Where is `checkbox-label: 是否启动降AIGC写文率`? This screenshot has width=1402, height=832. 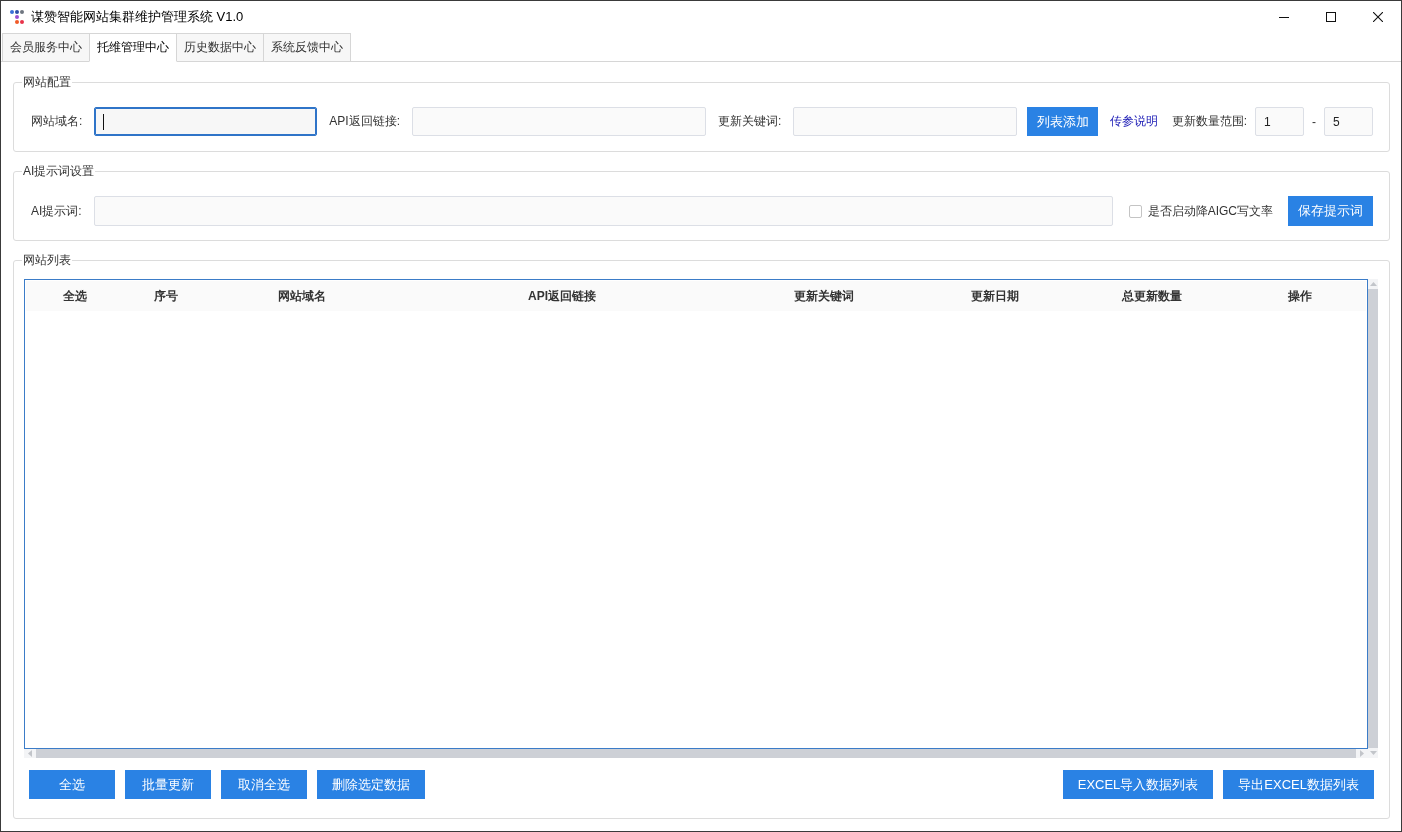 checkbox-label: 是否启动降AIGC写文率 is located at coordinates (1210, 211).